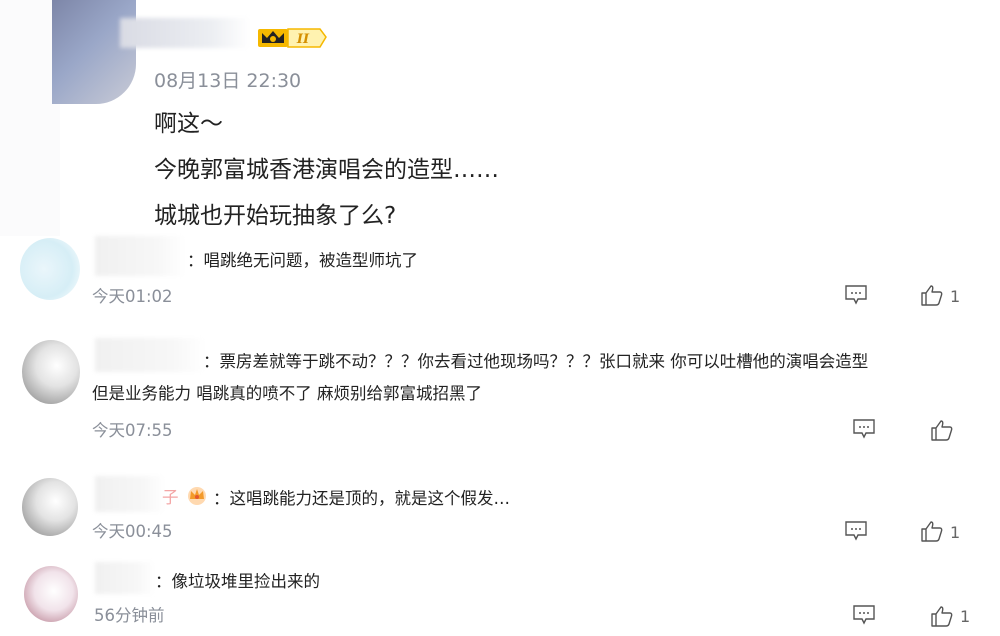 This screenshot has width=1000, height=636. Describe the element at coordinates (185, 33) in the screenshot. I see `post-author-name-blurred` at that location.